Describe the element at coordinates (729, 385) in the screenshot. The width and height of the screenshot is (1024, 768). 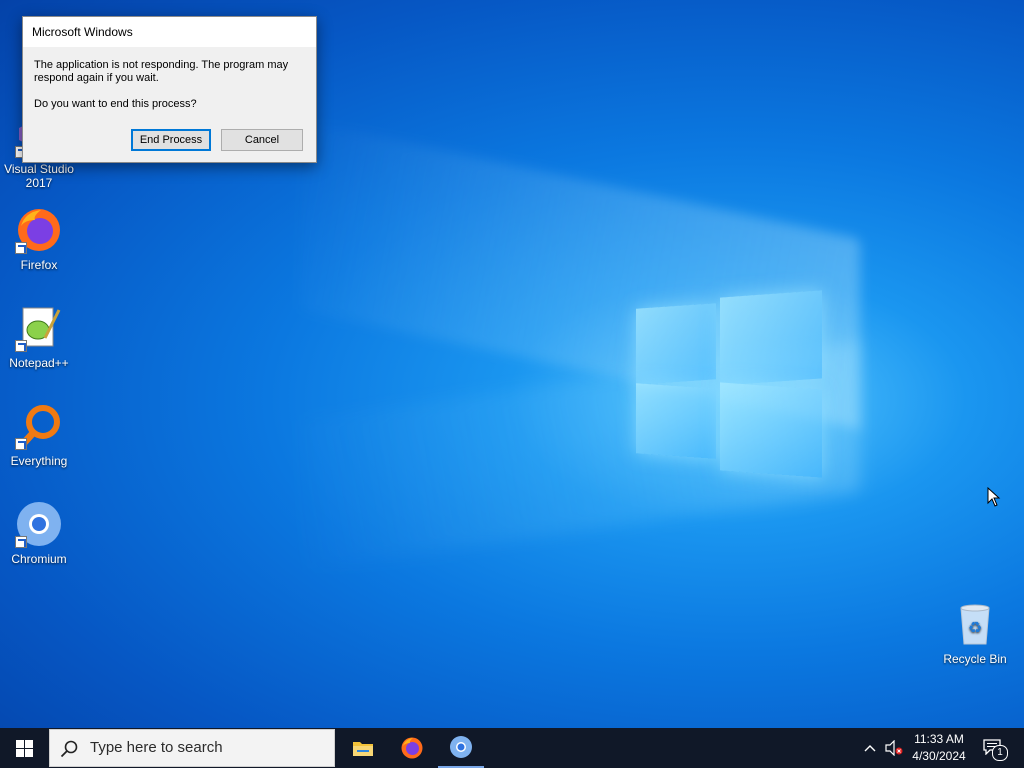
I see `windows-logo-wallpaper` at that location.